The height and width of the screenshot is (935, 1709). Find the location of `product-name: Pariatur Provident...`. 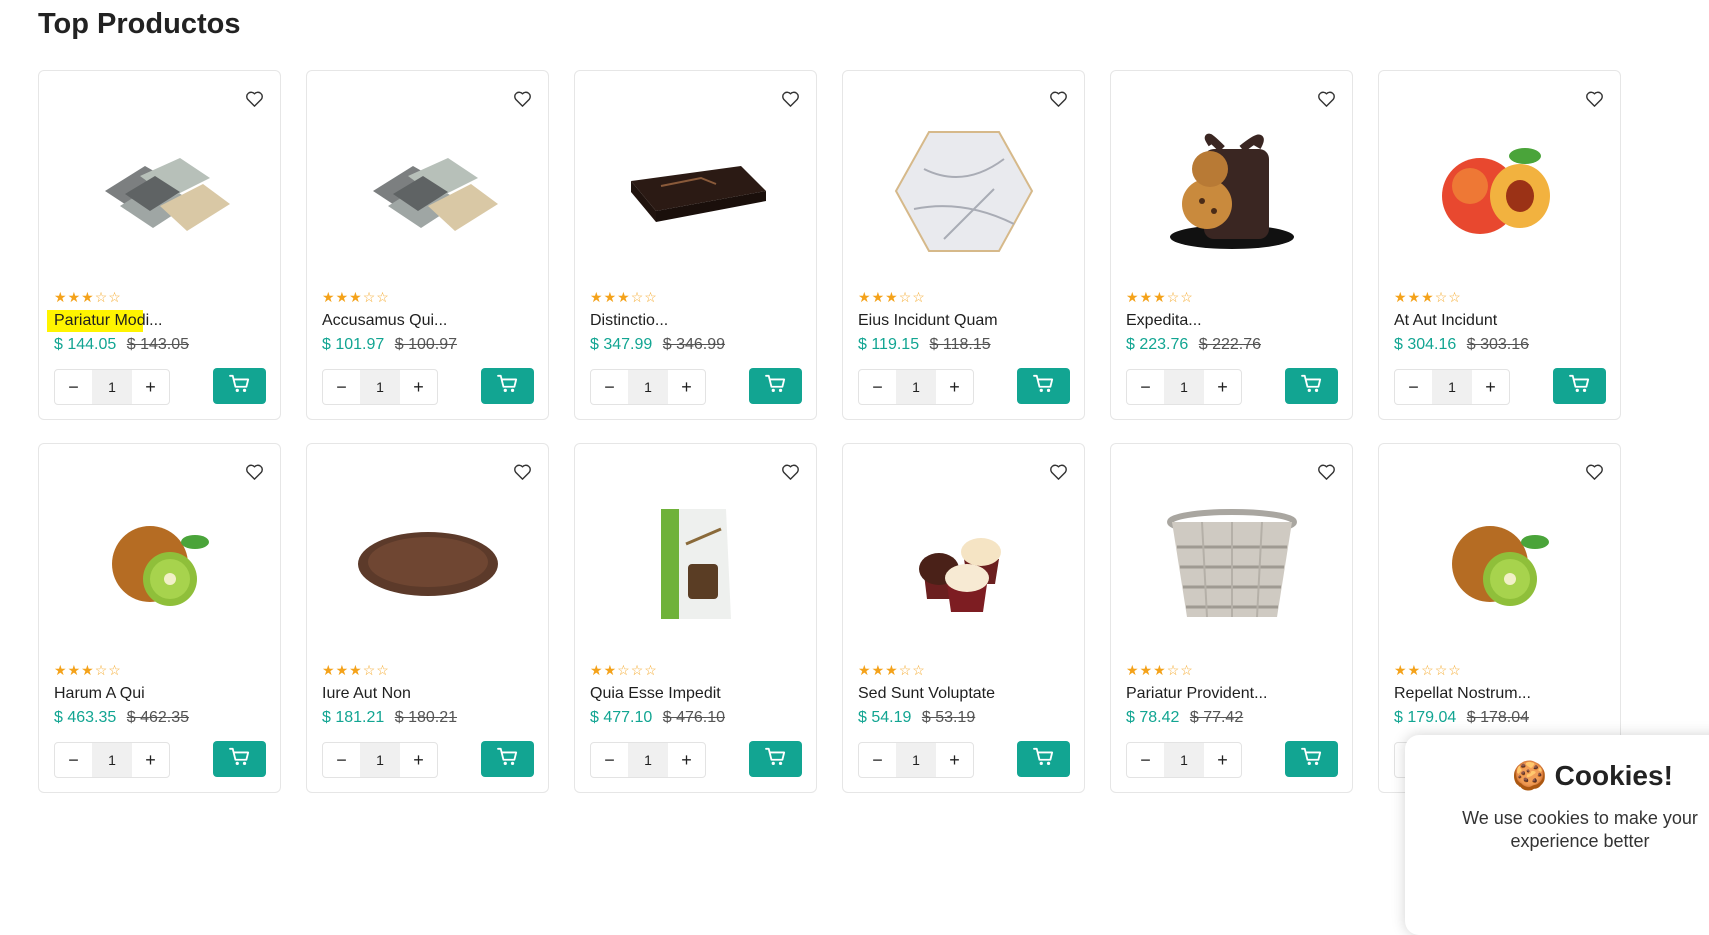

product-name: Pariatur Provident... is located at coordinates (1196, 694).